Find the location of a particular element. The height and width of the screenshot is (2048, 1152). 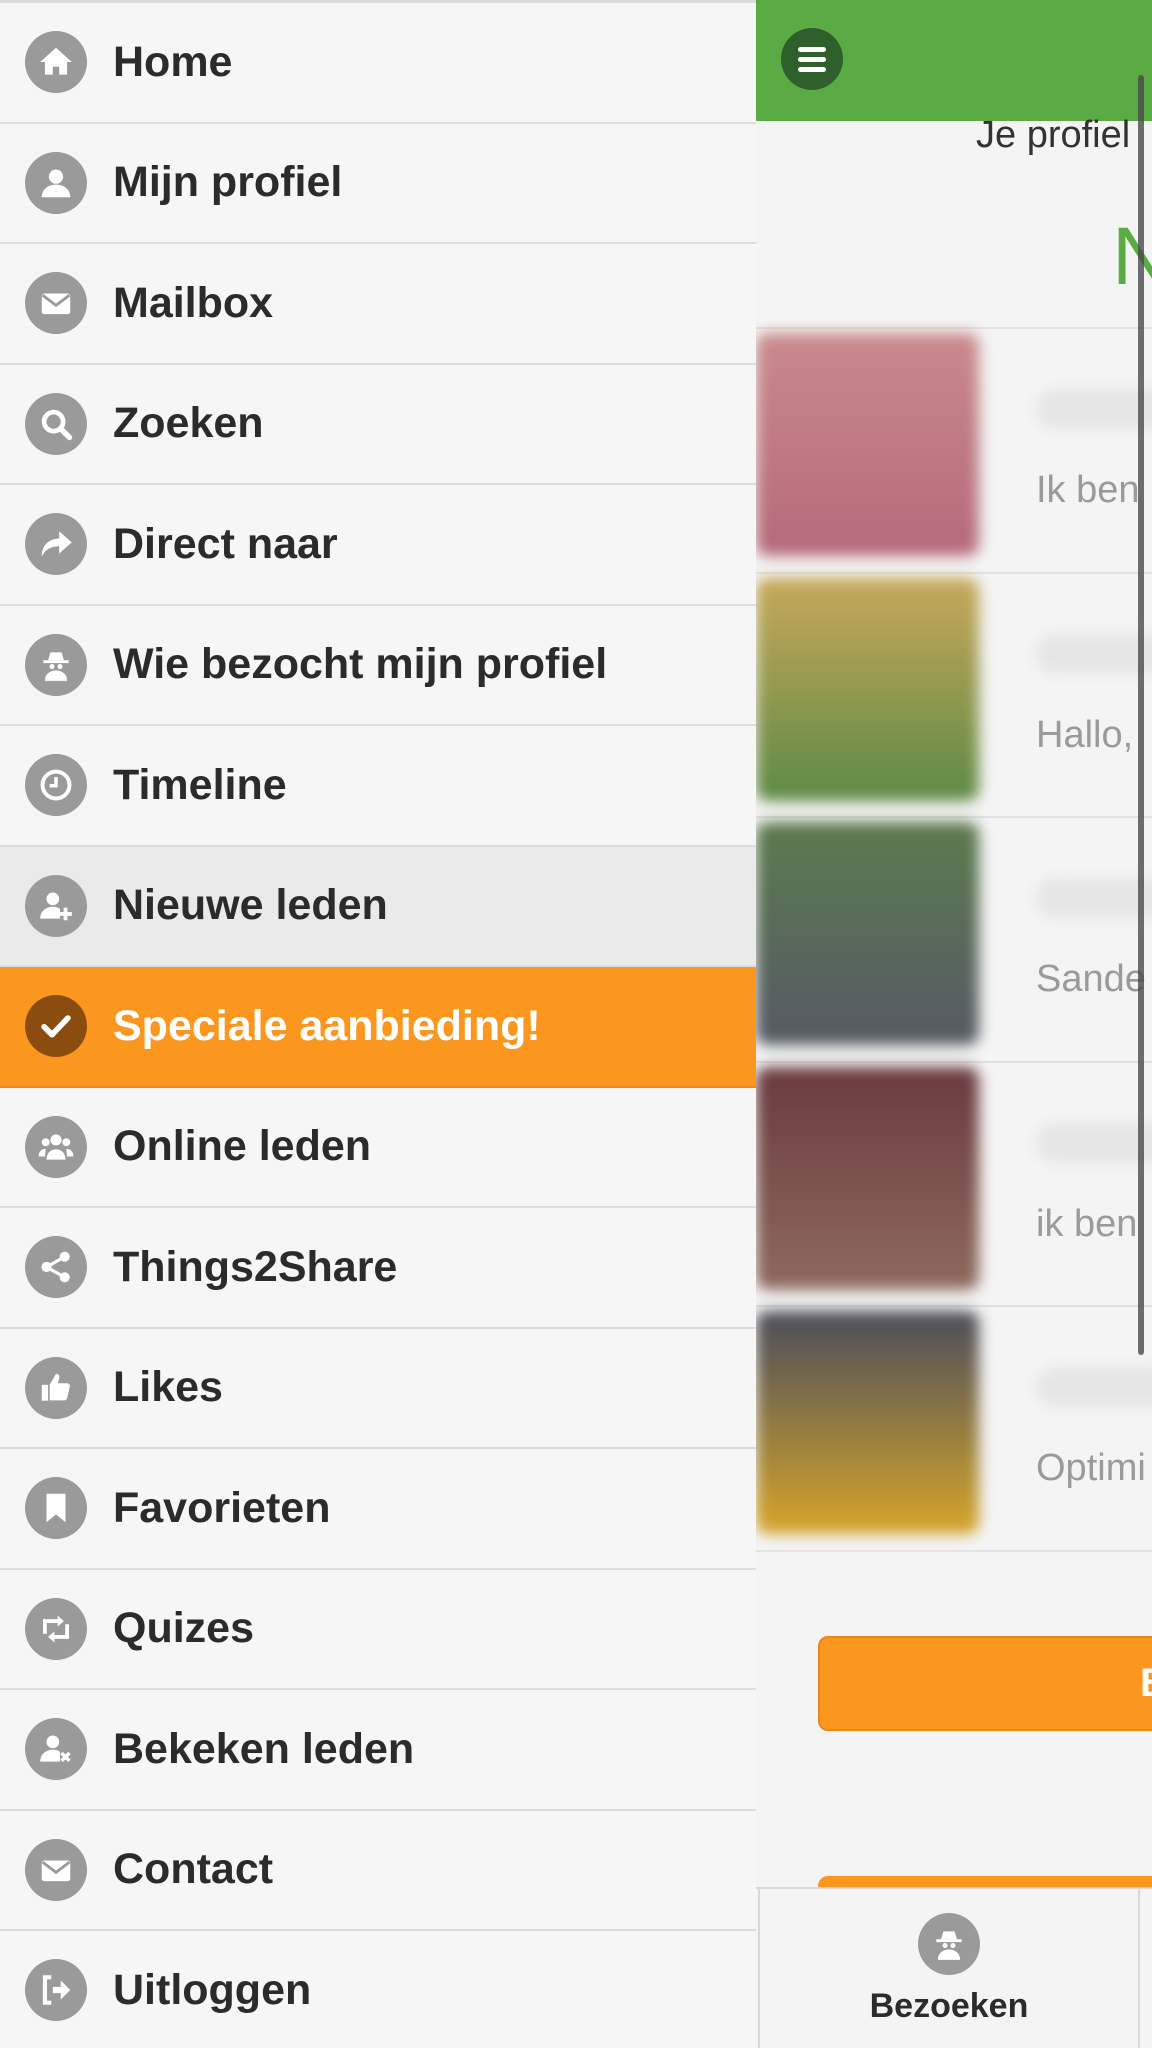

menu-item-contact: Contact is located at coordinates (378, 1871).